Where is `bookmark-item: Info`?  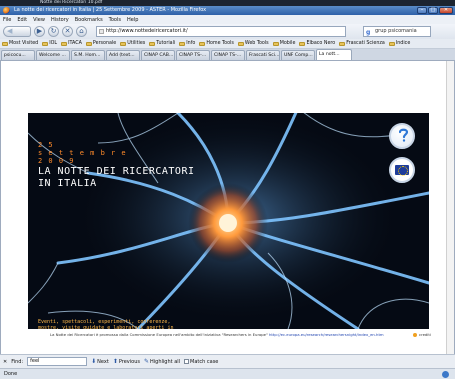 bookmark-item: Info is located at coordinates (187, 43).